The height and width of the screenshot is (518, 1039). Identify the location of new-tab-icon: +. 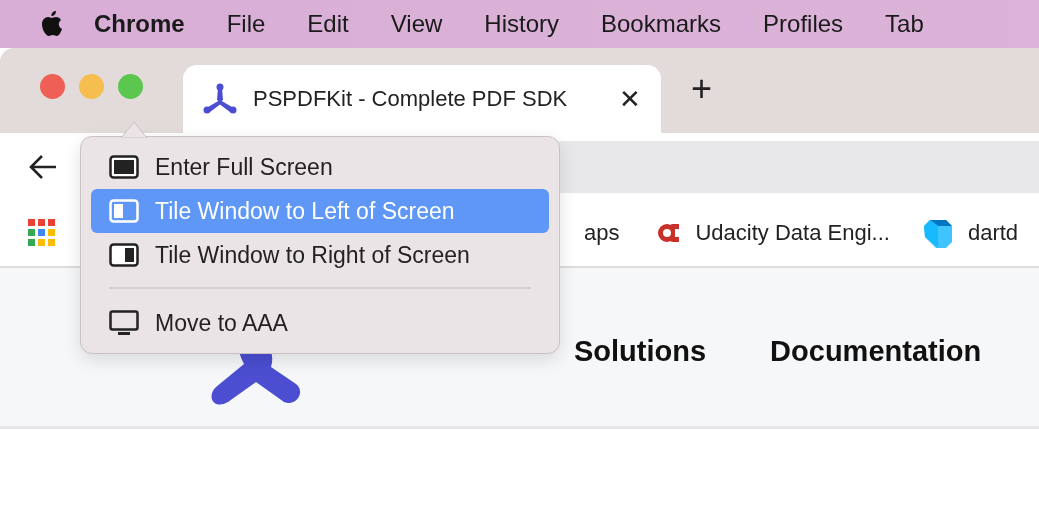
(702, 88).